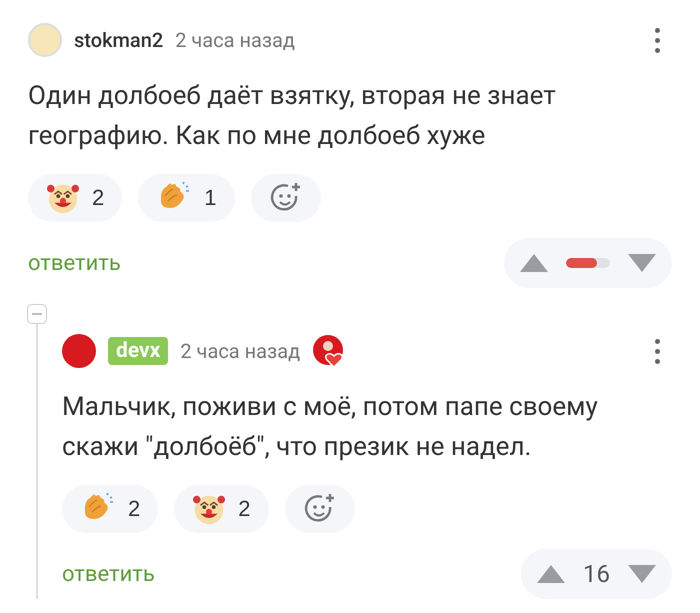  Describe the element at coordinates (330, 427) in the screenshot. I see `comment-text: Мальчик, поживи с моё, потом папе своему скажи "долбоёб", что презик не надел.` at that location.